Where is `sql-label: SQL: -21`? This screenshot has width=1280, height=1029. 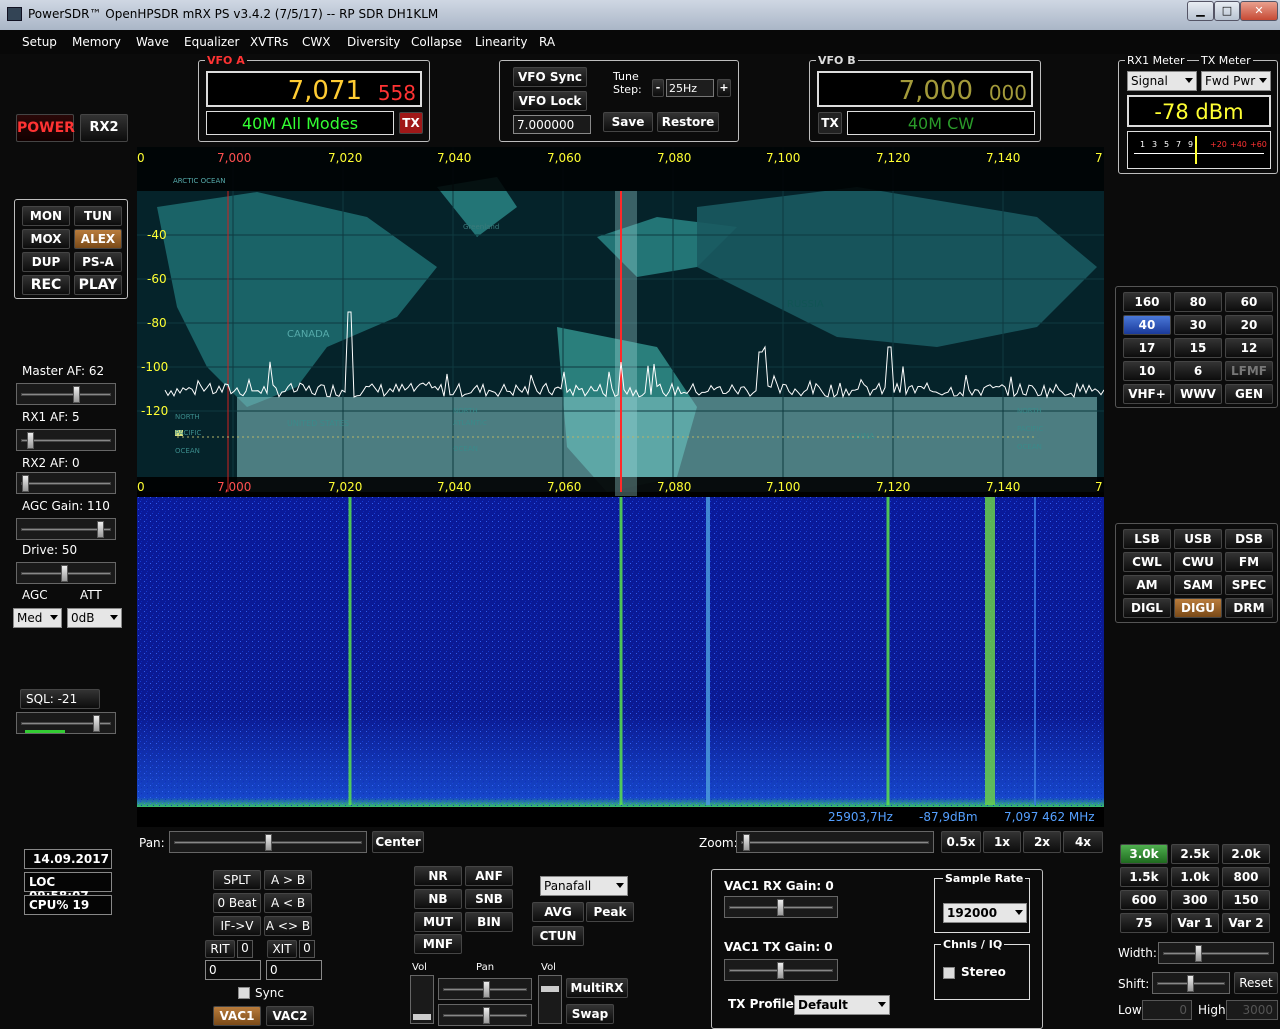 sql-label: SQL: -21 is located at coordinates (60, 699).